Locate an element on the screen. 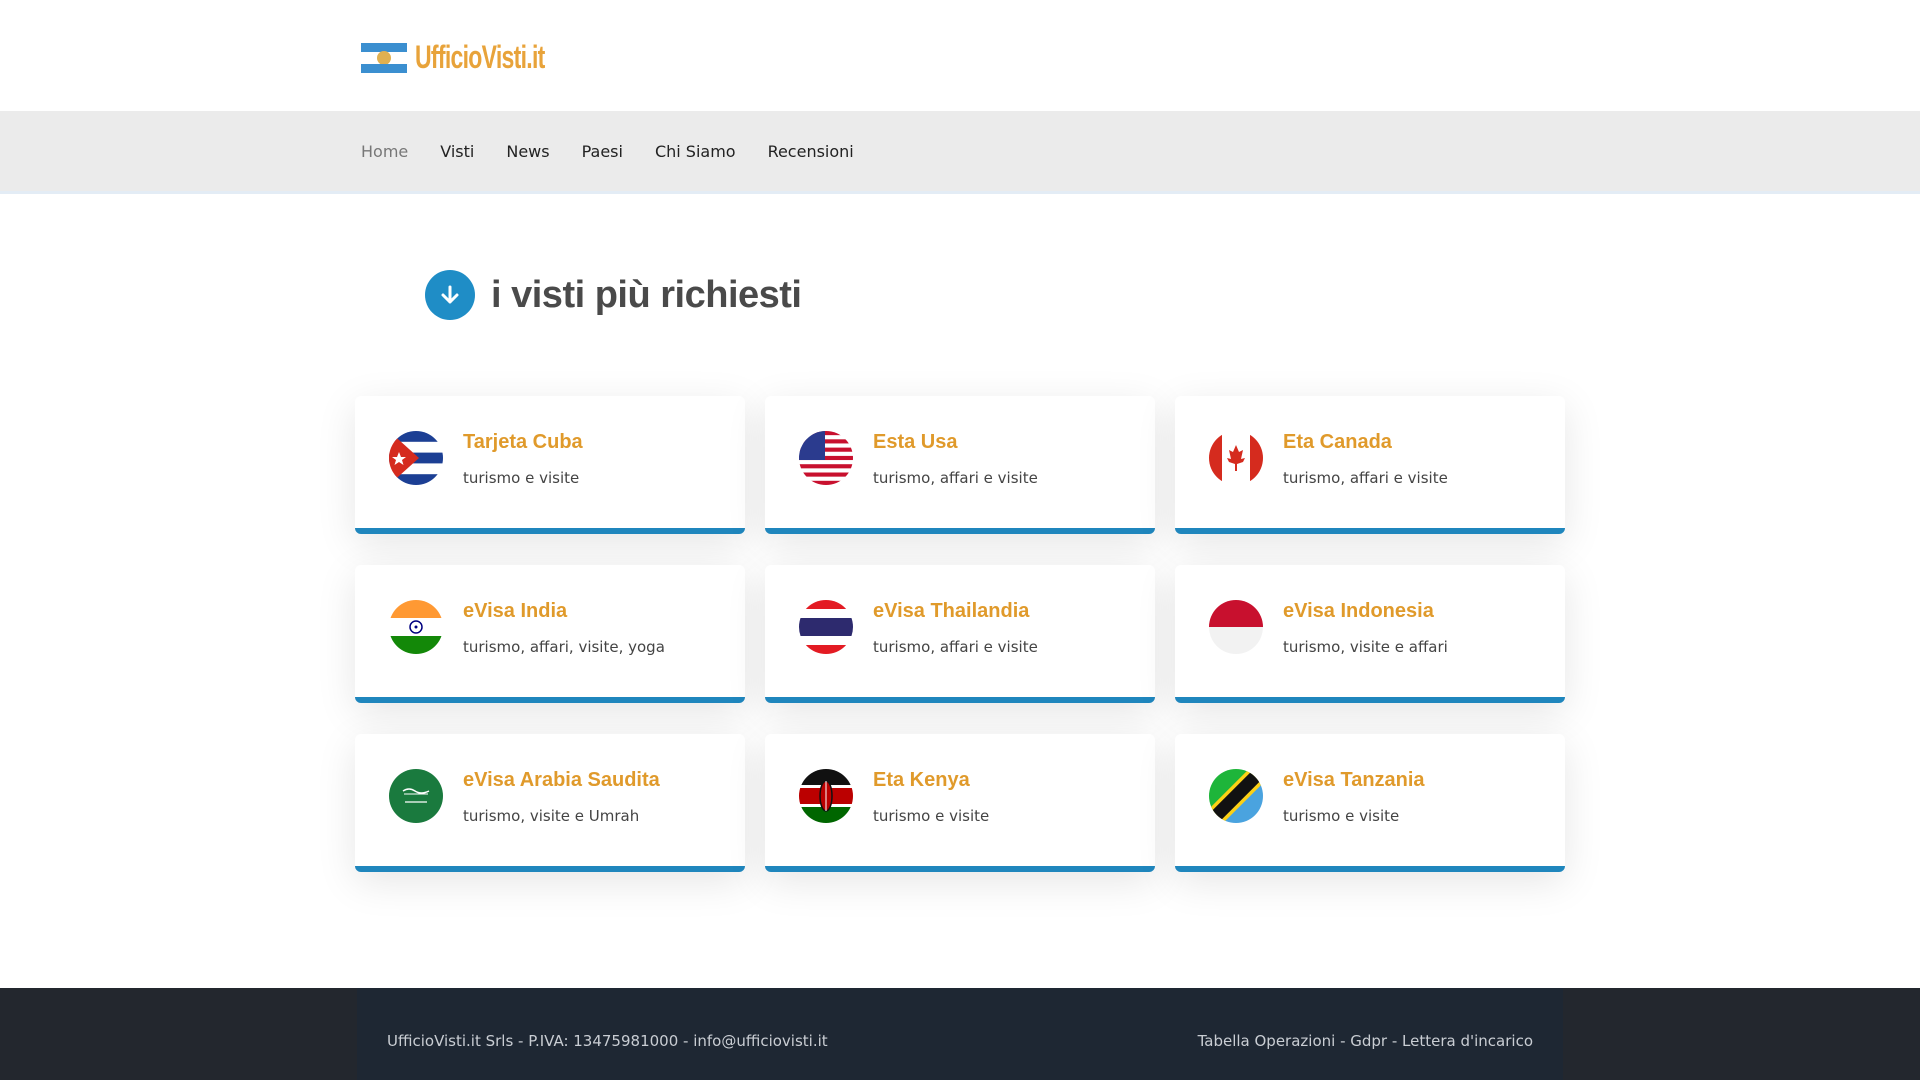  india-flag-icon is located at coordinates (416, 627).